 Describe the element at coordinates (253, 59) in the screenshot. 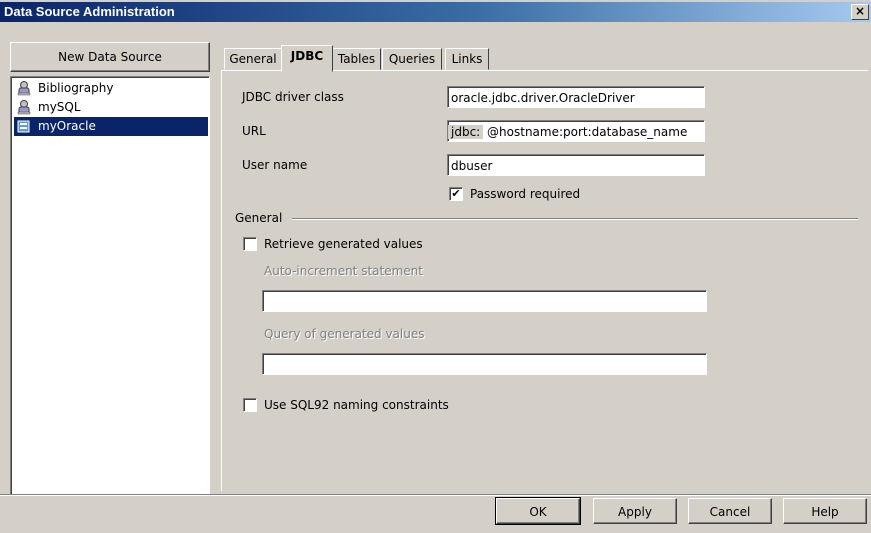

I see `tab-general: General` at that location.